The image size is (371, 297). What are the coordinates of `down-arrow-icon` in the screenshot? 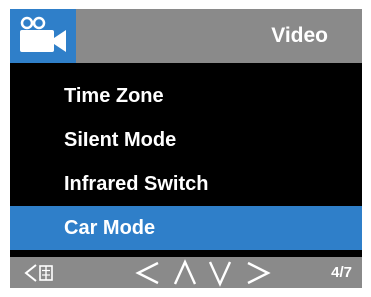 It's located at (220, 274).